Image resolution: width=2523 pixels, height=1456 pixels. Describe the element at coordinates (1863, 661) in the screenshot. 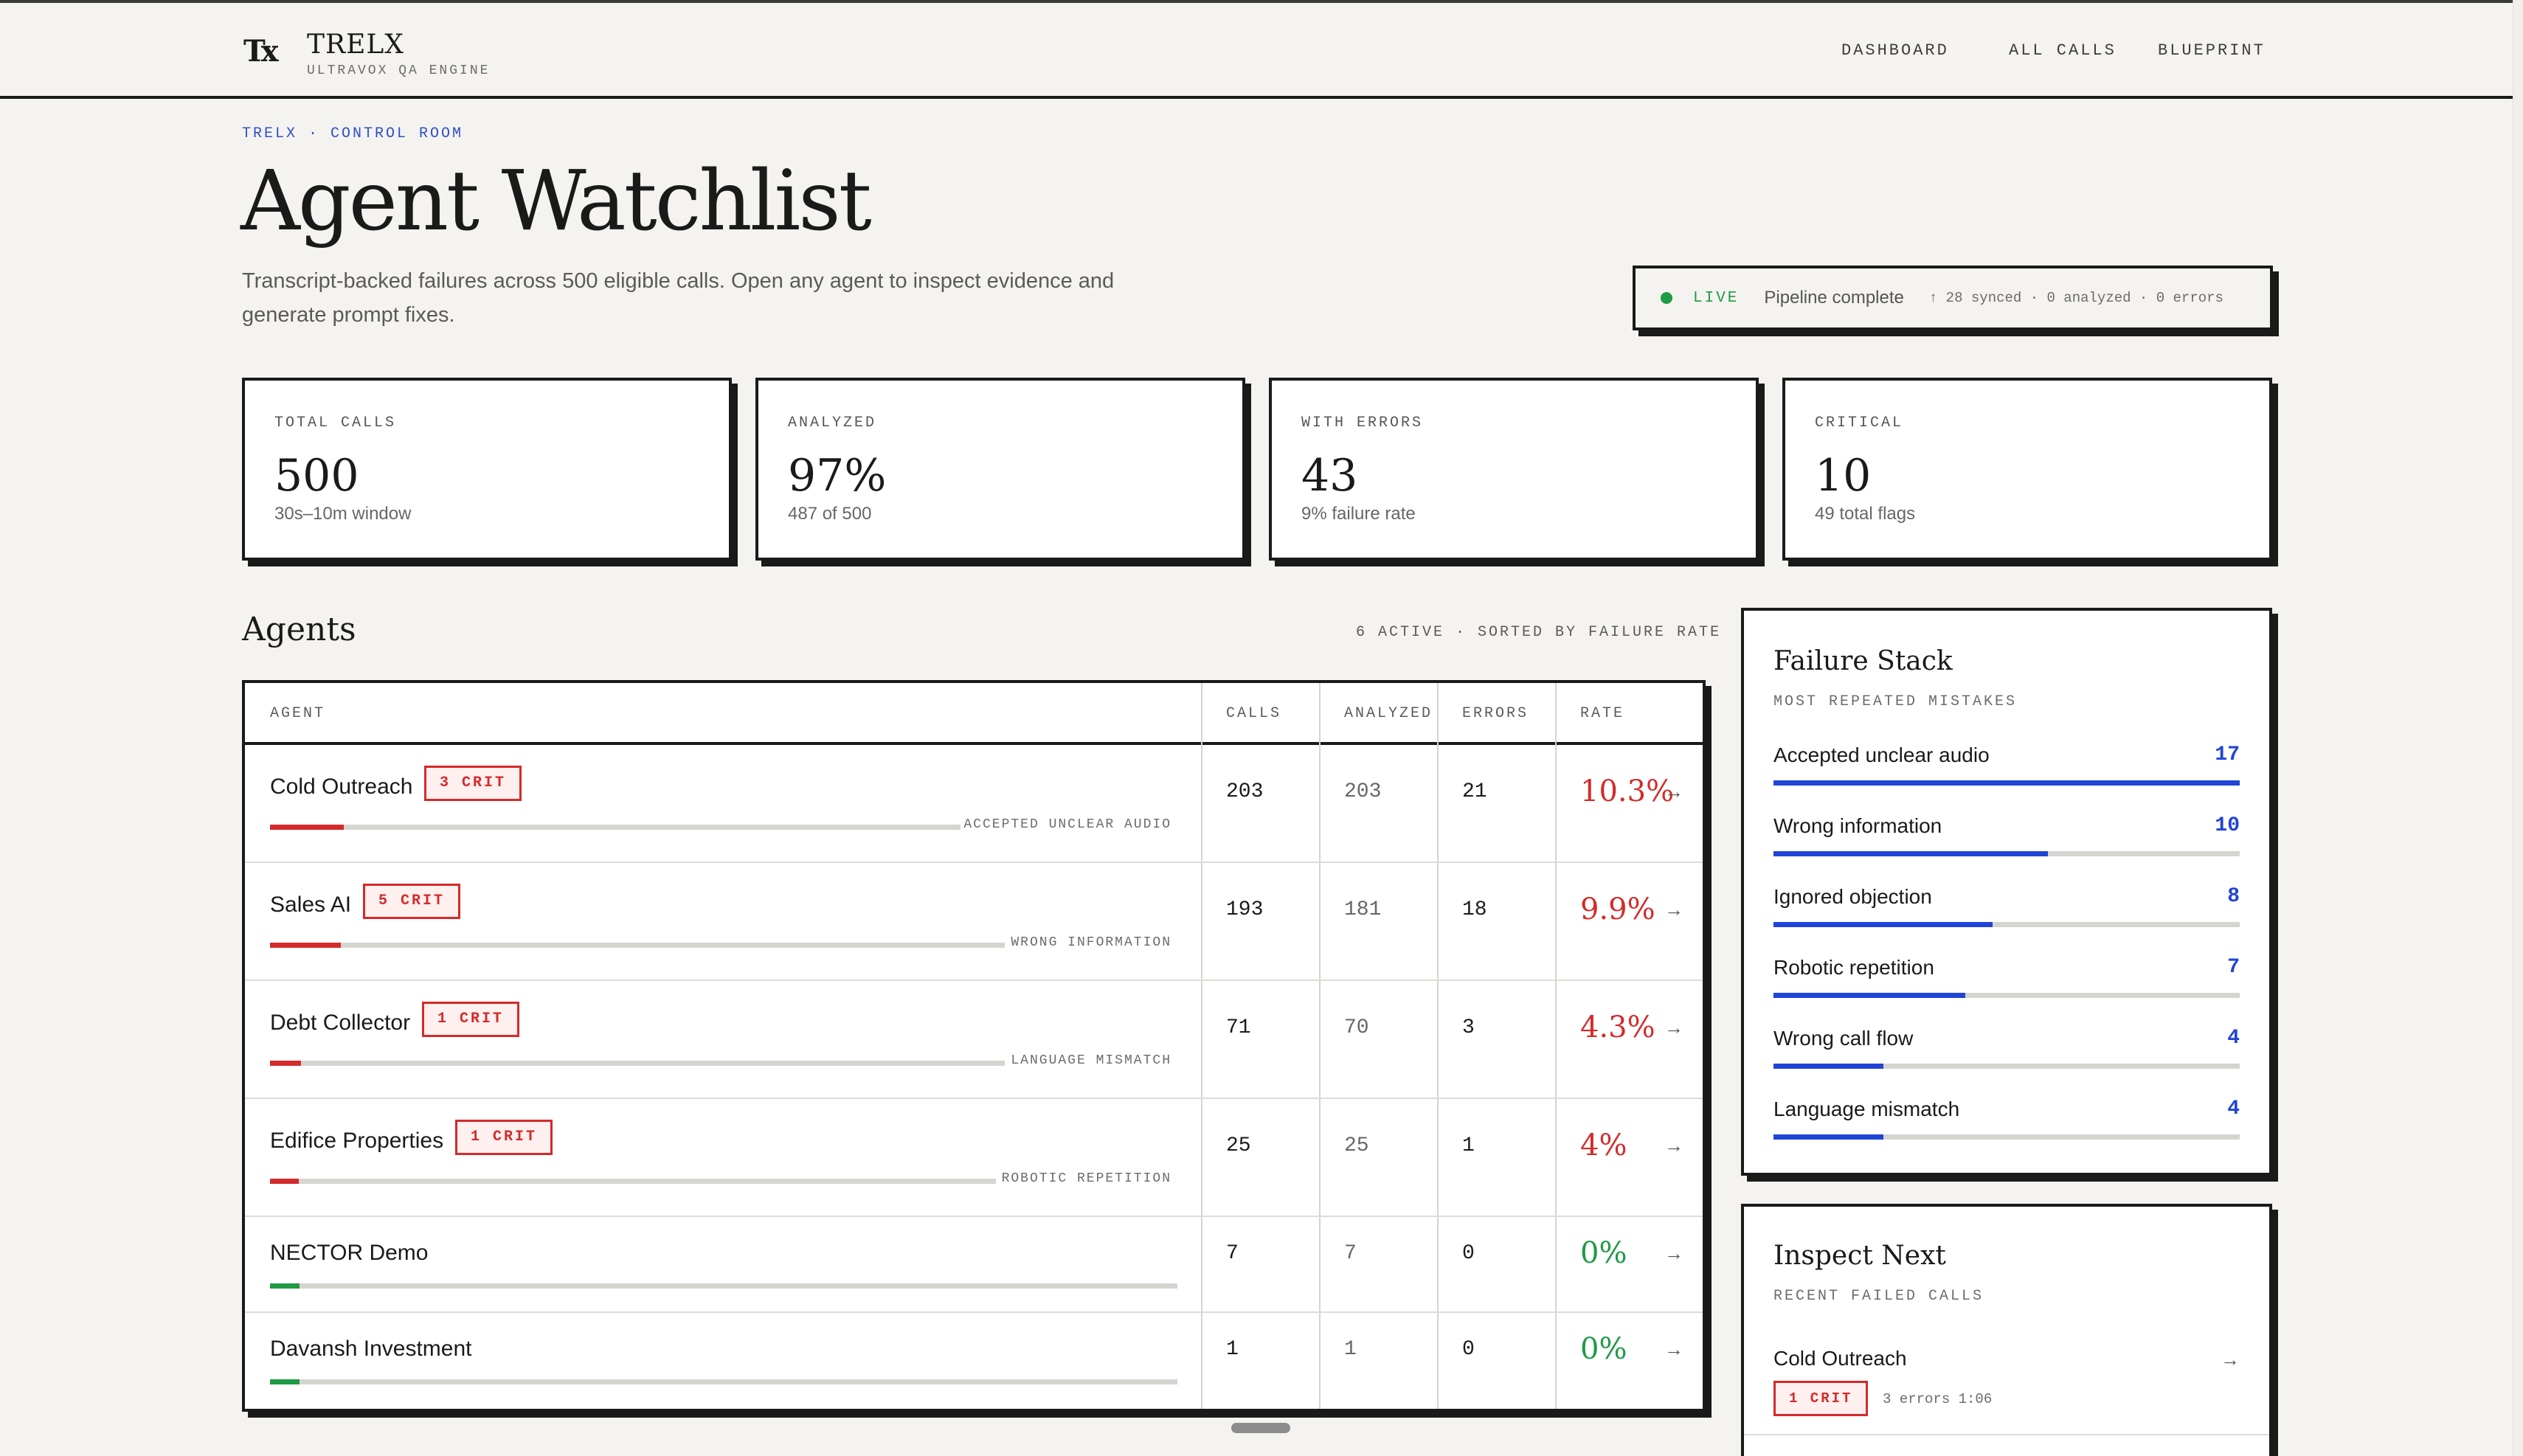

I see `failure-stack-title: Failure Stack` at that location.